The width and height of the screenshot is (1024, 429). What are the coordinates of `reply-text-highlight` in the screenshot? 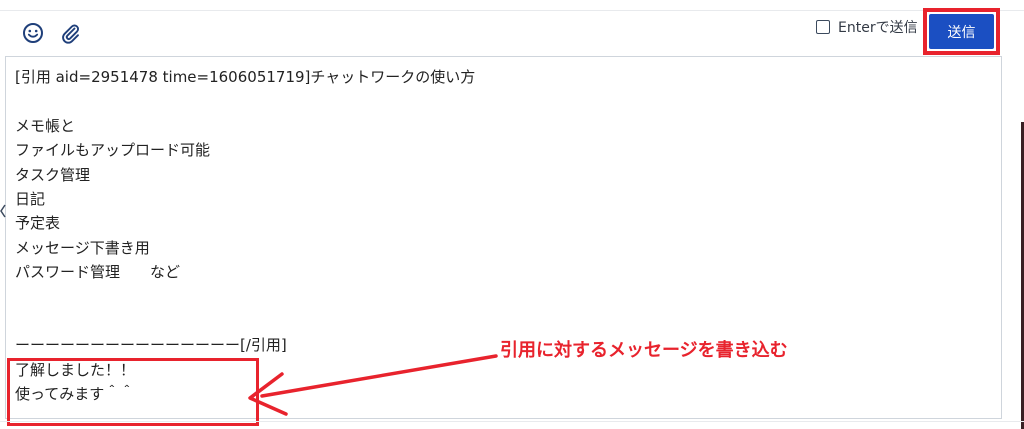 It's located at (133, 392).